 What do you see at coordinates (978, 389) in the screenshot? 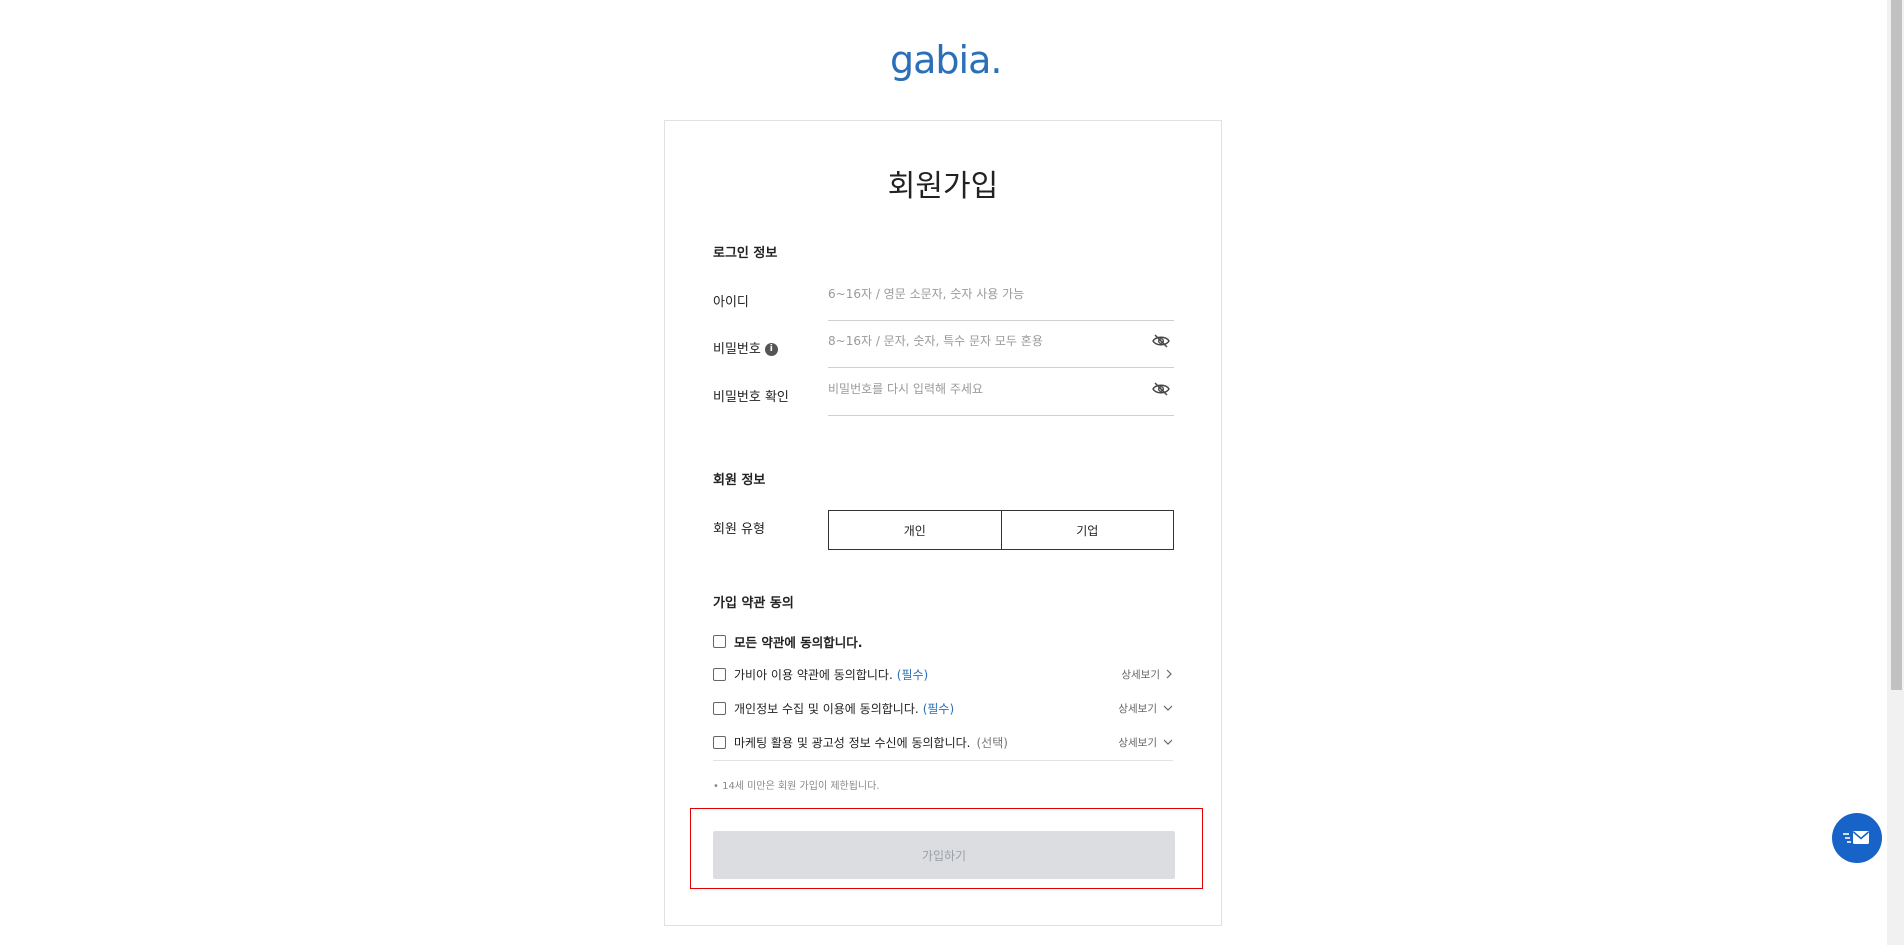
I see `password-confirm-input` at bounding box center [978, 389].